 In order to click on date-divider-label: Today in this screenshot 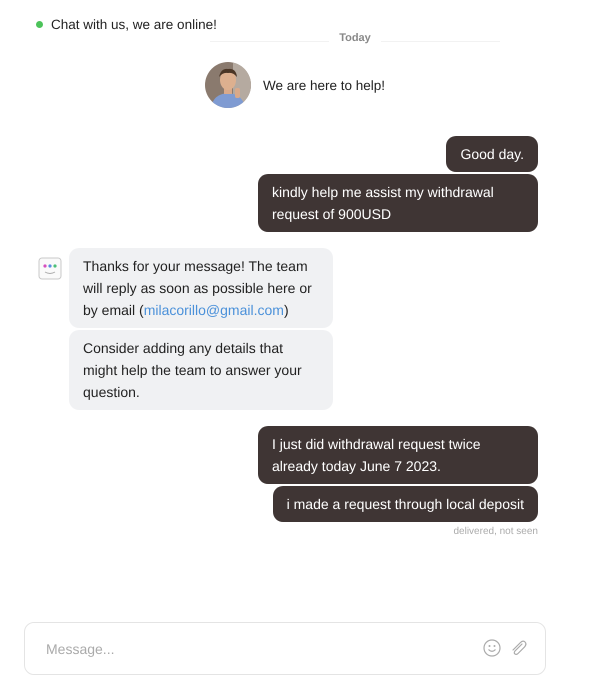, I will do `click(355, 38)`.